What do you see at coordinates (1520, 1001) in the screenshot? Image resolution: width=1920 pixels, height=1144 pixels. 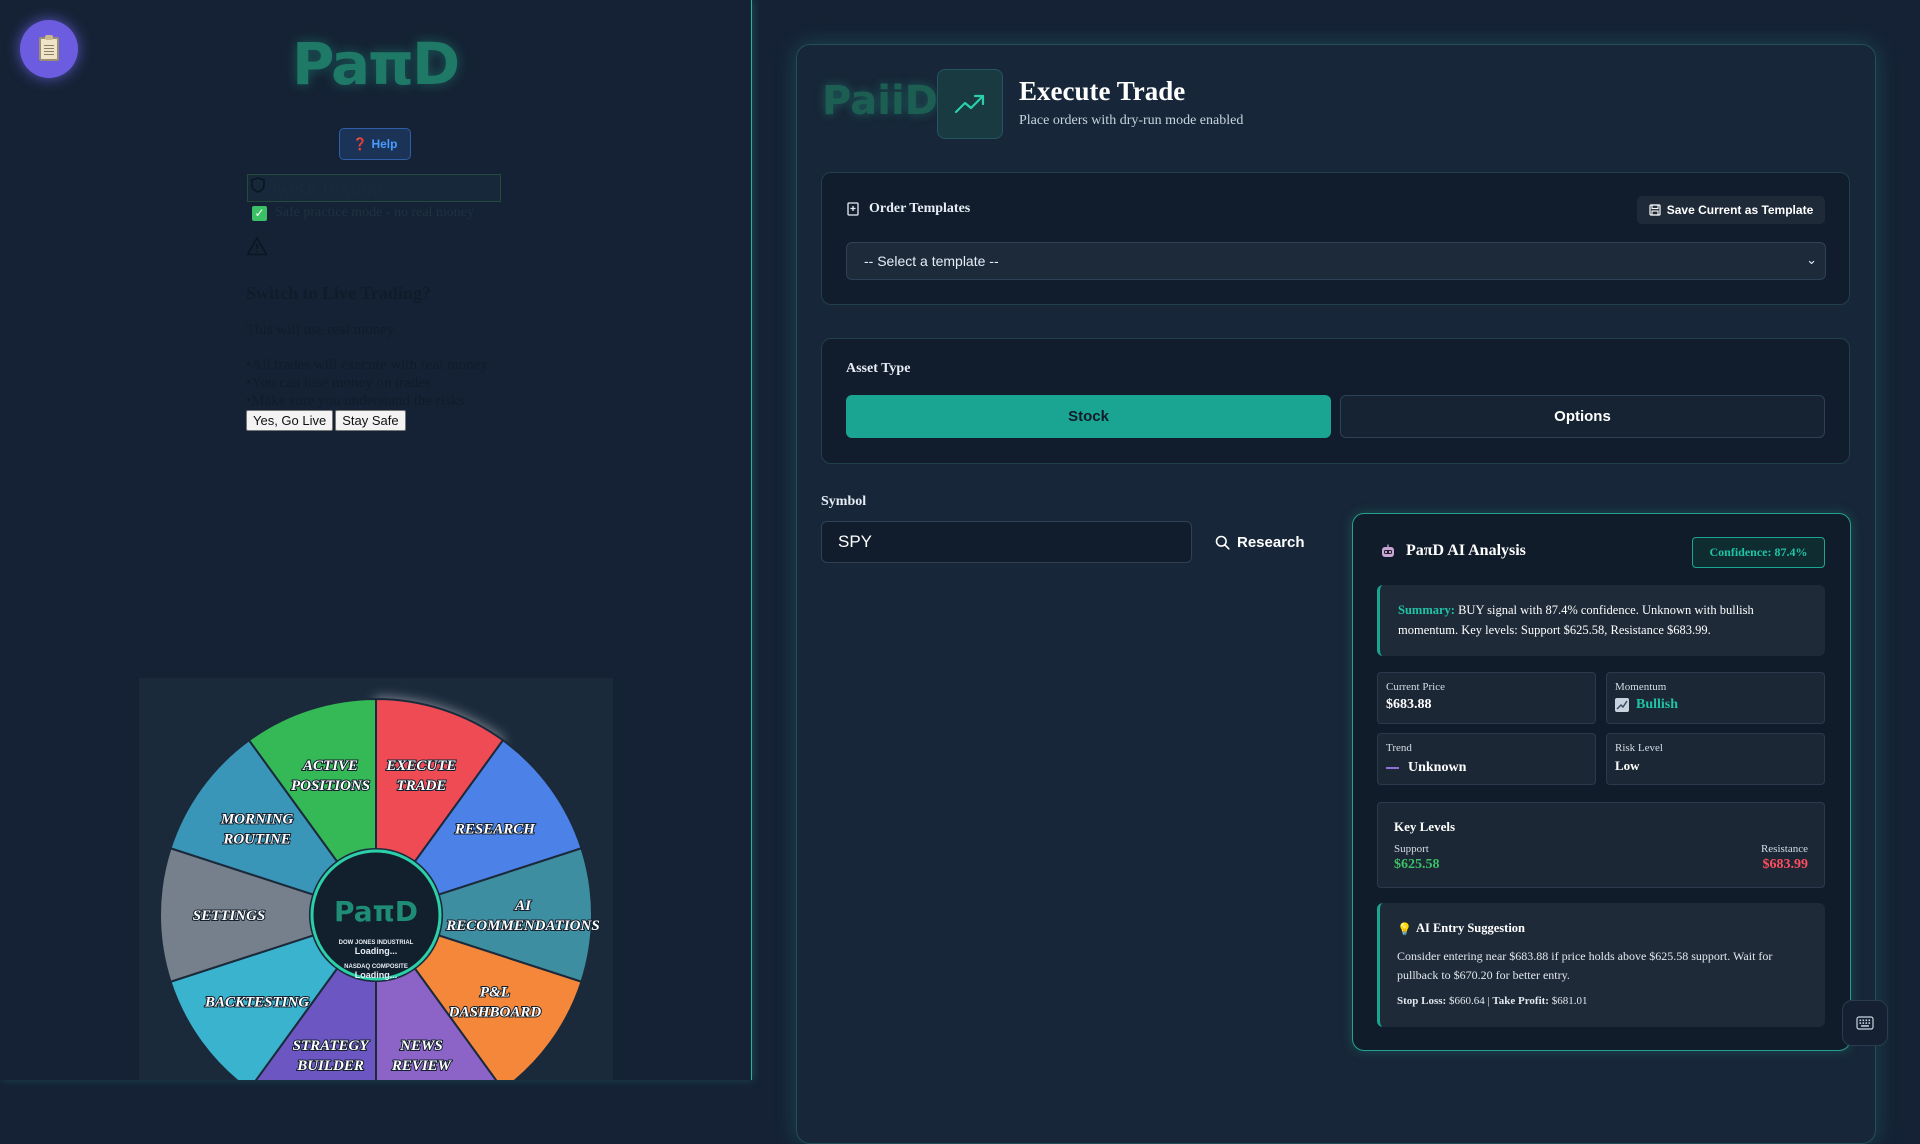 I see `take-profit-label: Take Profit:` at bounding box center [1520, 1001].